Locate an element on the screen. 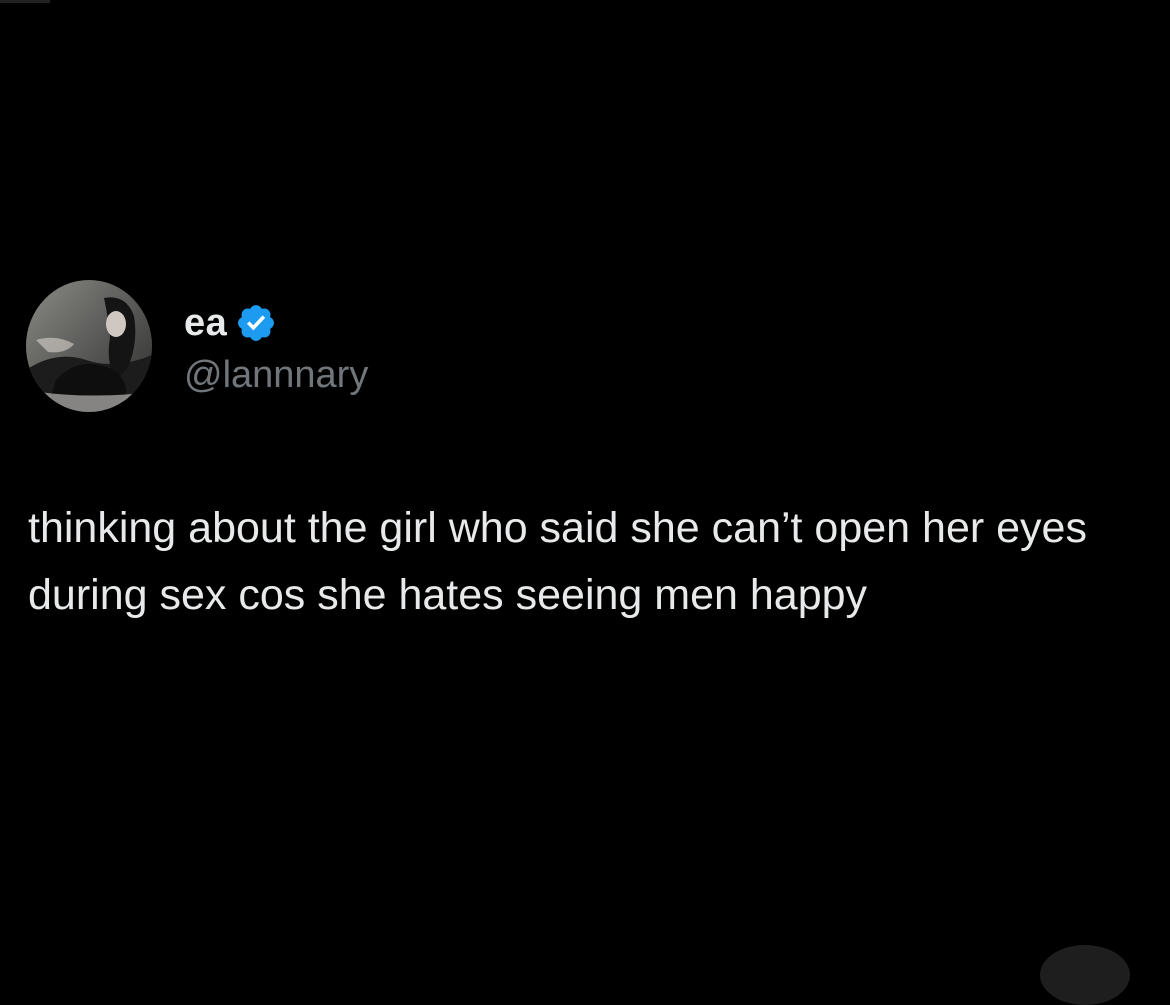 The height and width of the screenshot is (1005, 1170). verified-badge-icon is located at coordinates (256, 323).